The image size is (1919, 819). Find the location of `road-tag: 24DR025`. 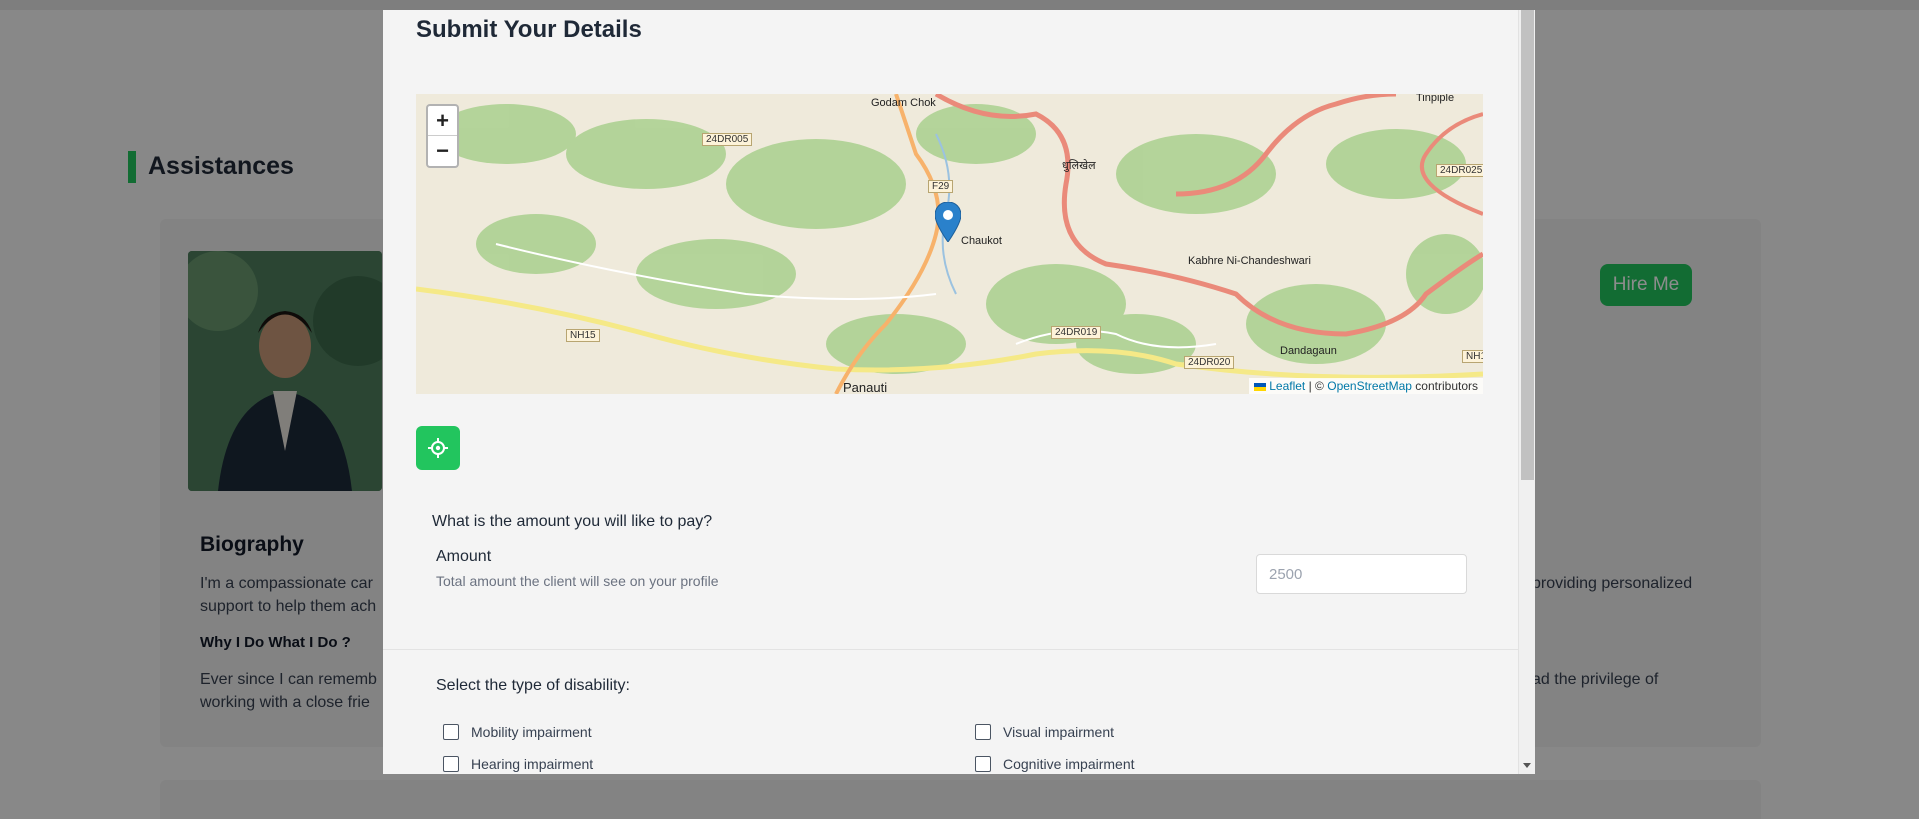

road-tag: 24DR025 is located at coordinates (1459, 170).